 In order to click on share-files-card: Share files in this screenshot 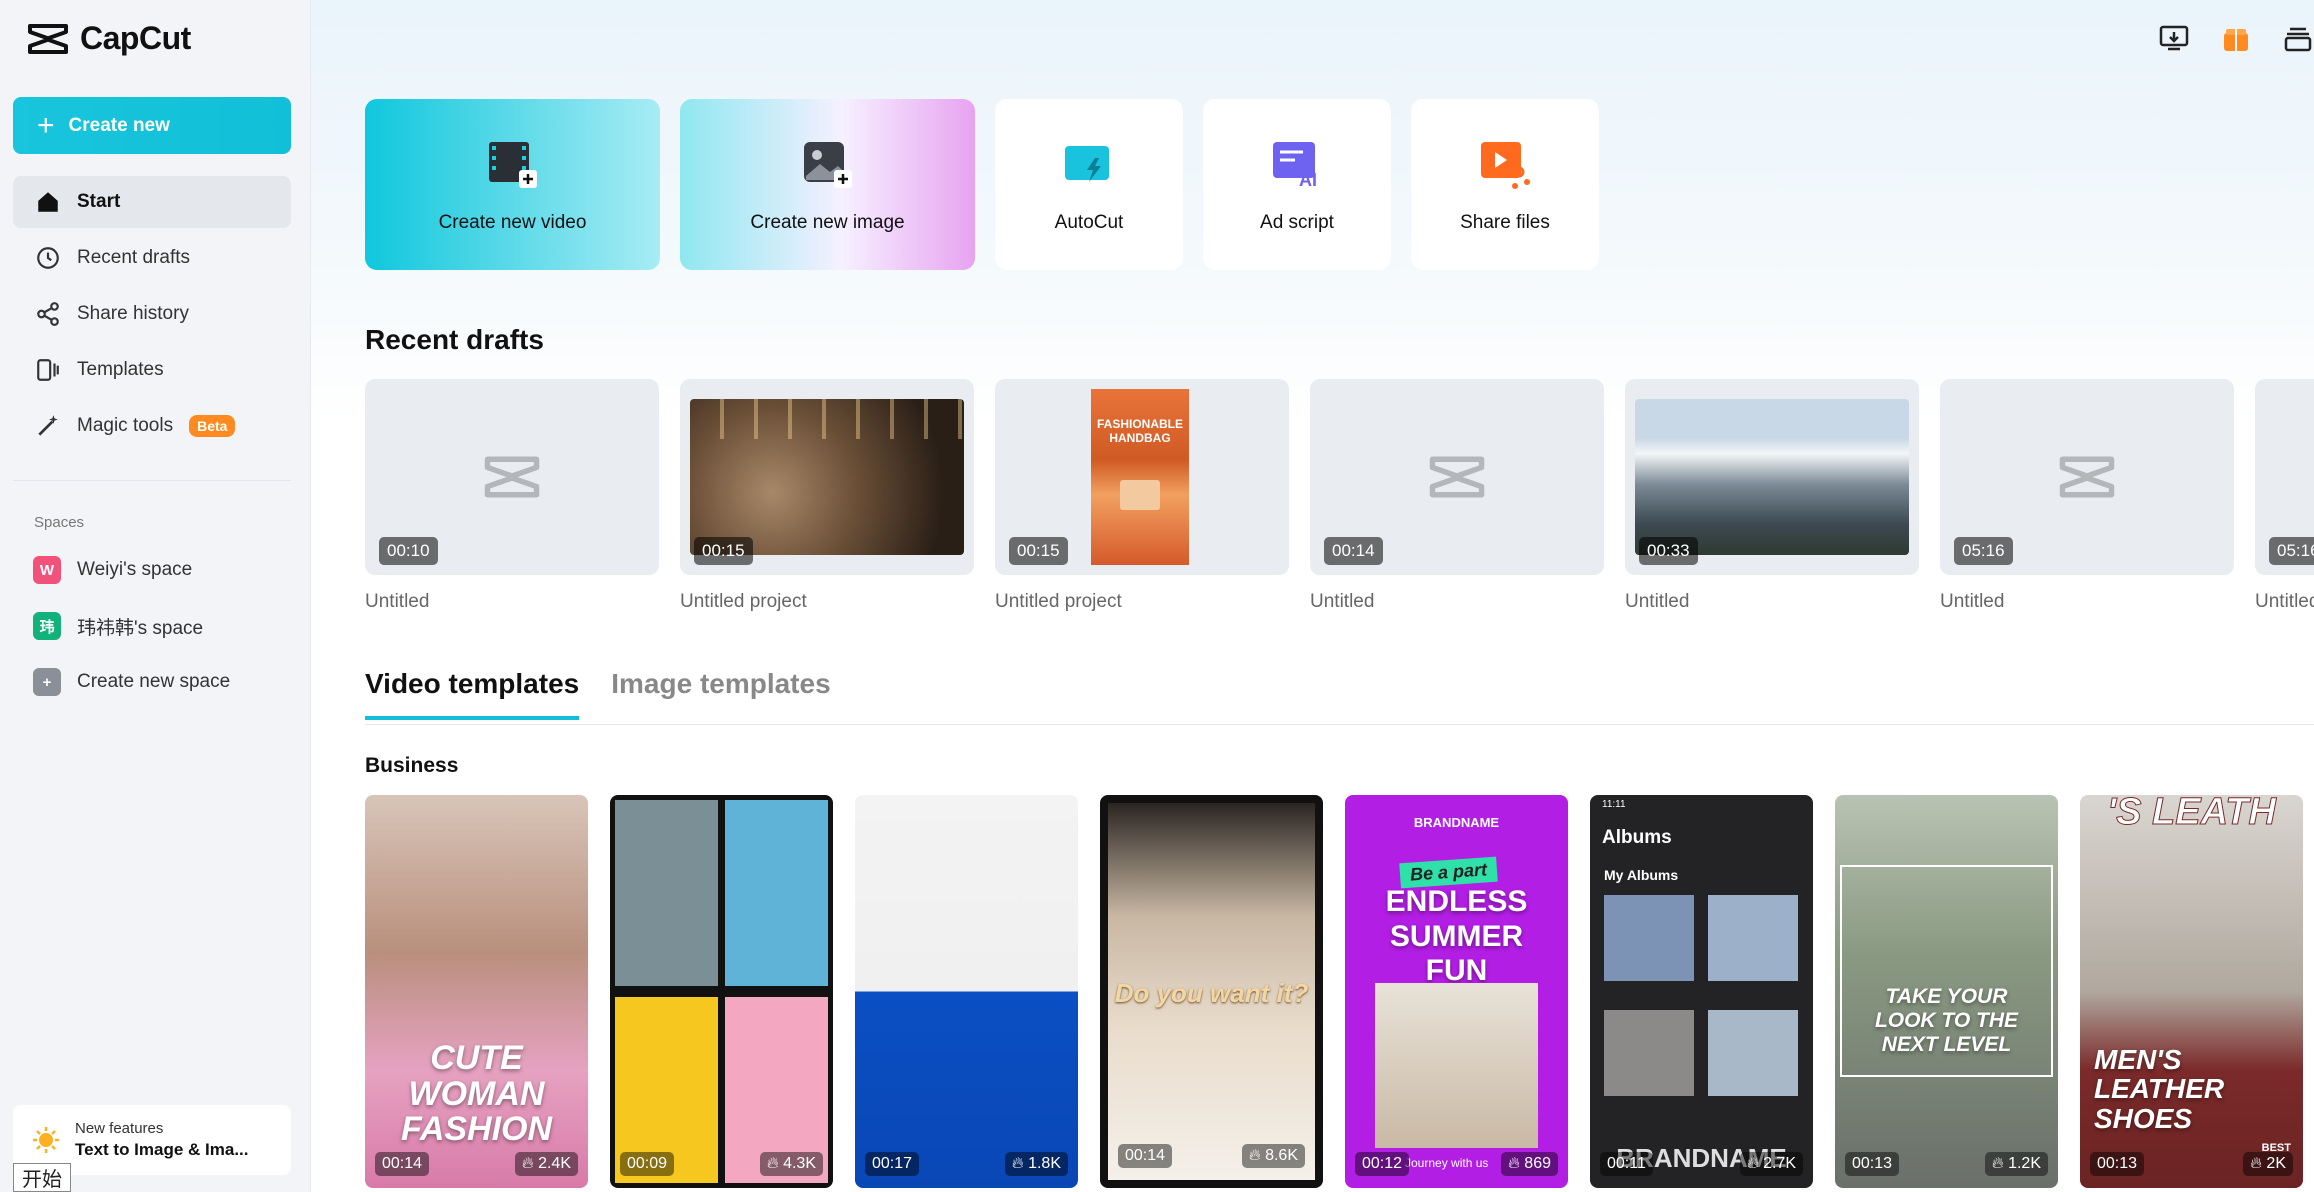, I will do `click(1505, 184)`.